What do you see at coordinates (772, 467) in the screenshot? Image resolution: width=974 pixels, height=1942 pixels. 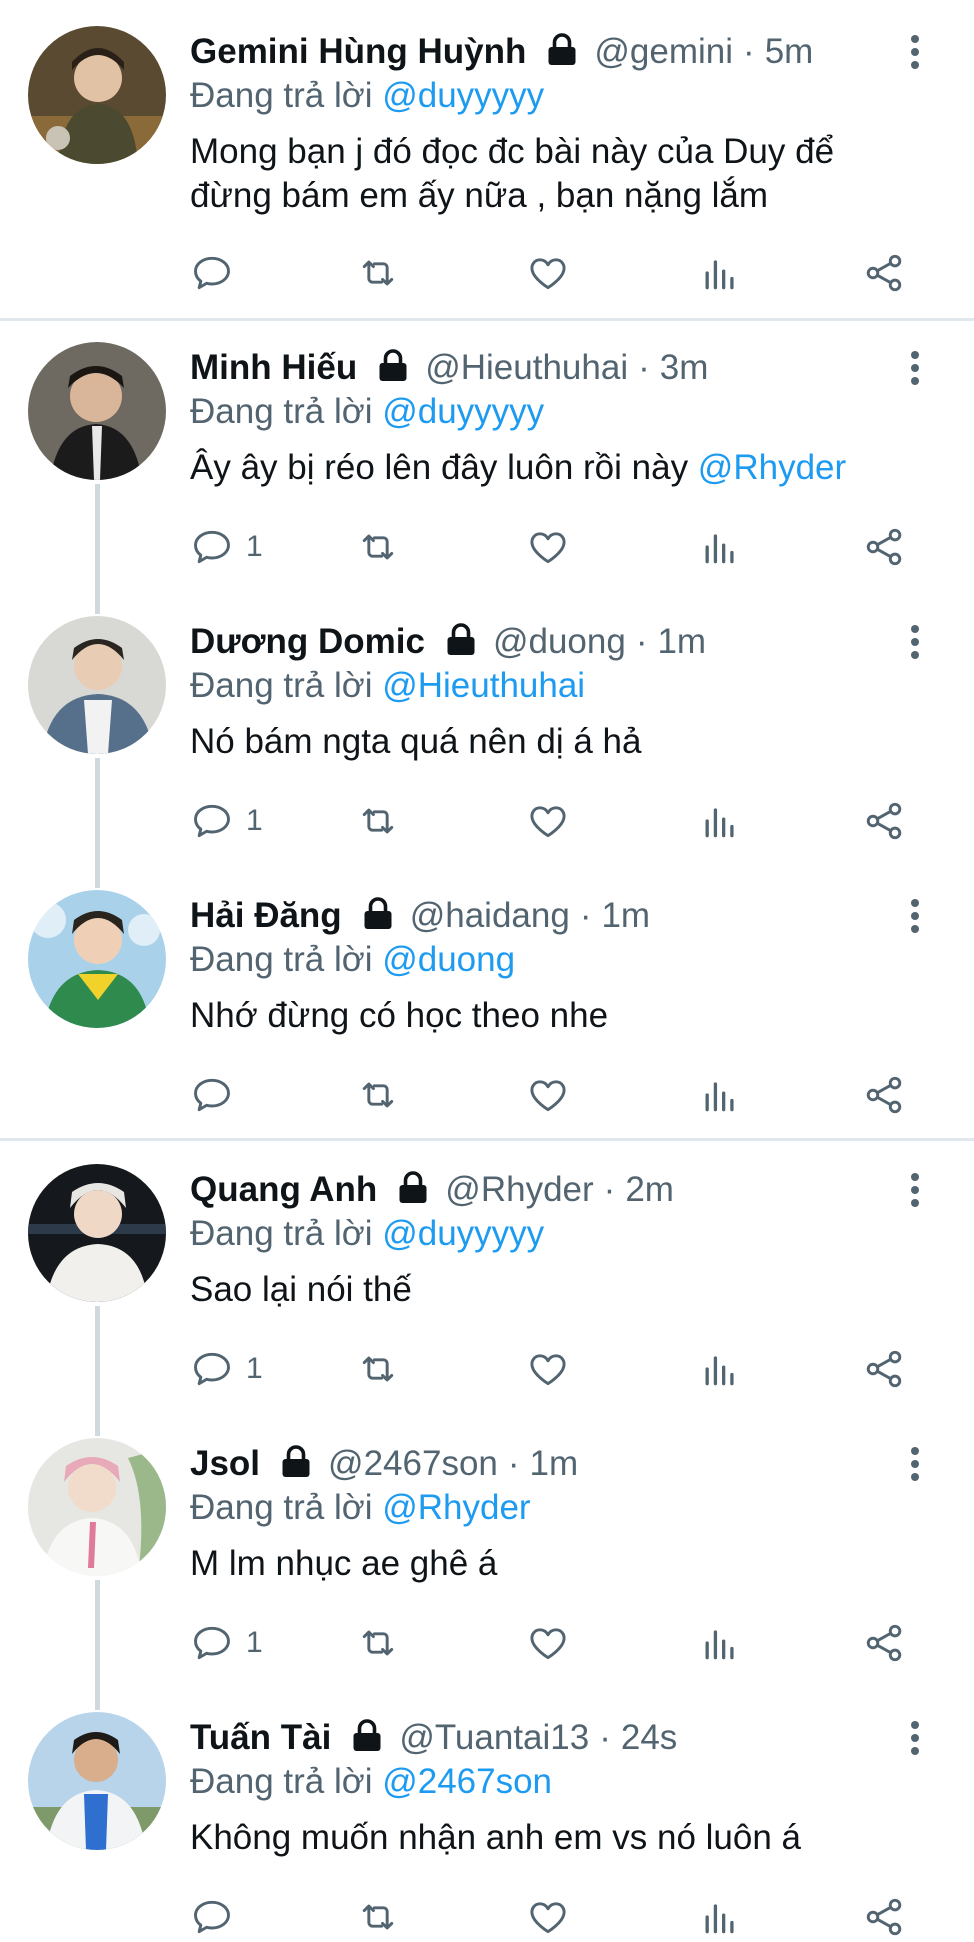 I see `tweet-text-mention: @Rhyder` at bounding box center [772, 467].